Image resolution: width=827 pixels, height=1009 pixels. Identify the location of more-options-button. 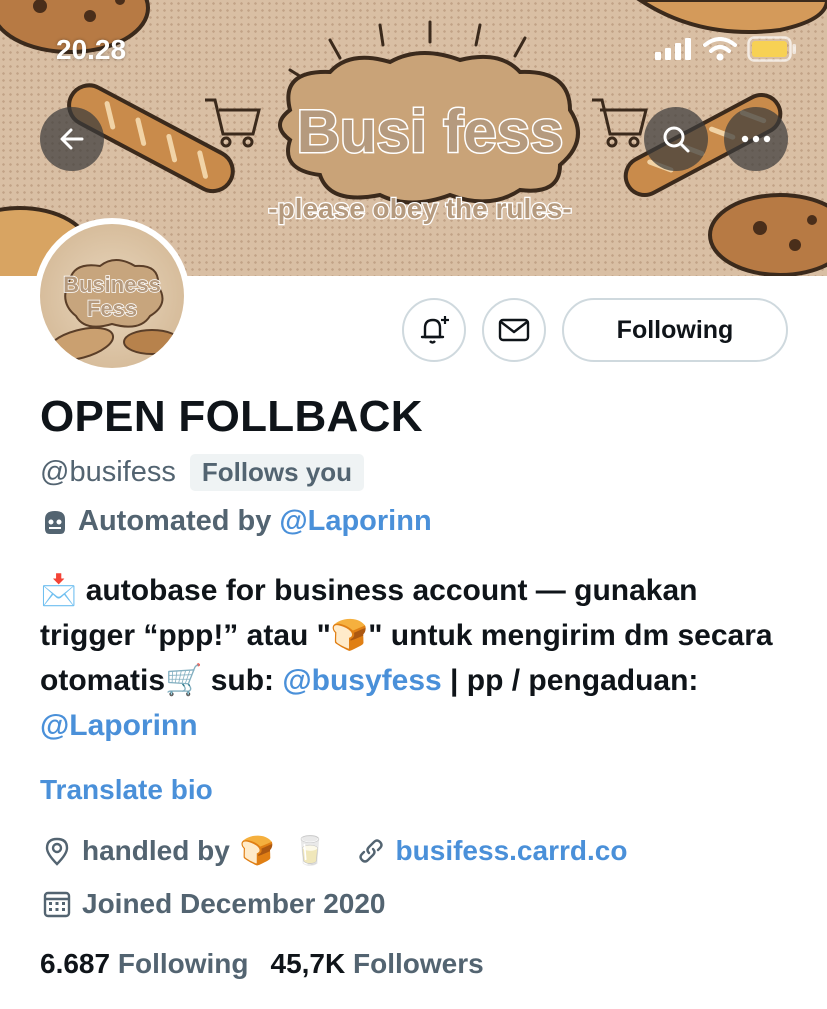
(756, 139).